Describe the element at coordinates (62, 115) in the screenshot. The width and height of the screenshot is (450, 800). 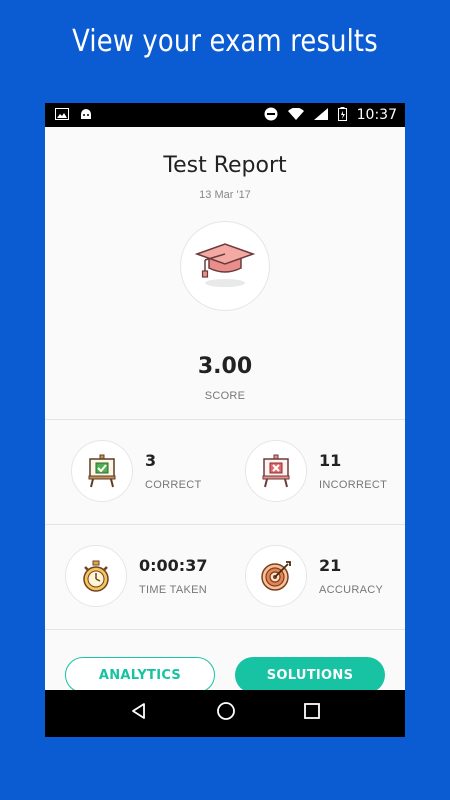
I see `image-notification-icon` at that location.